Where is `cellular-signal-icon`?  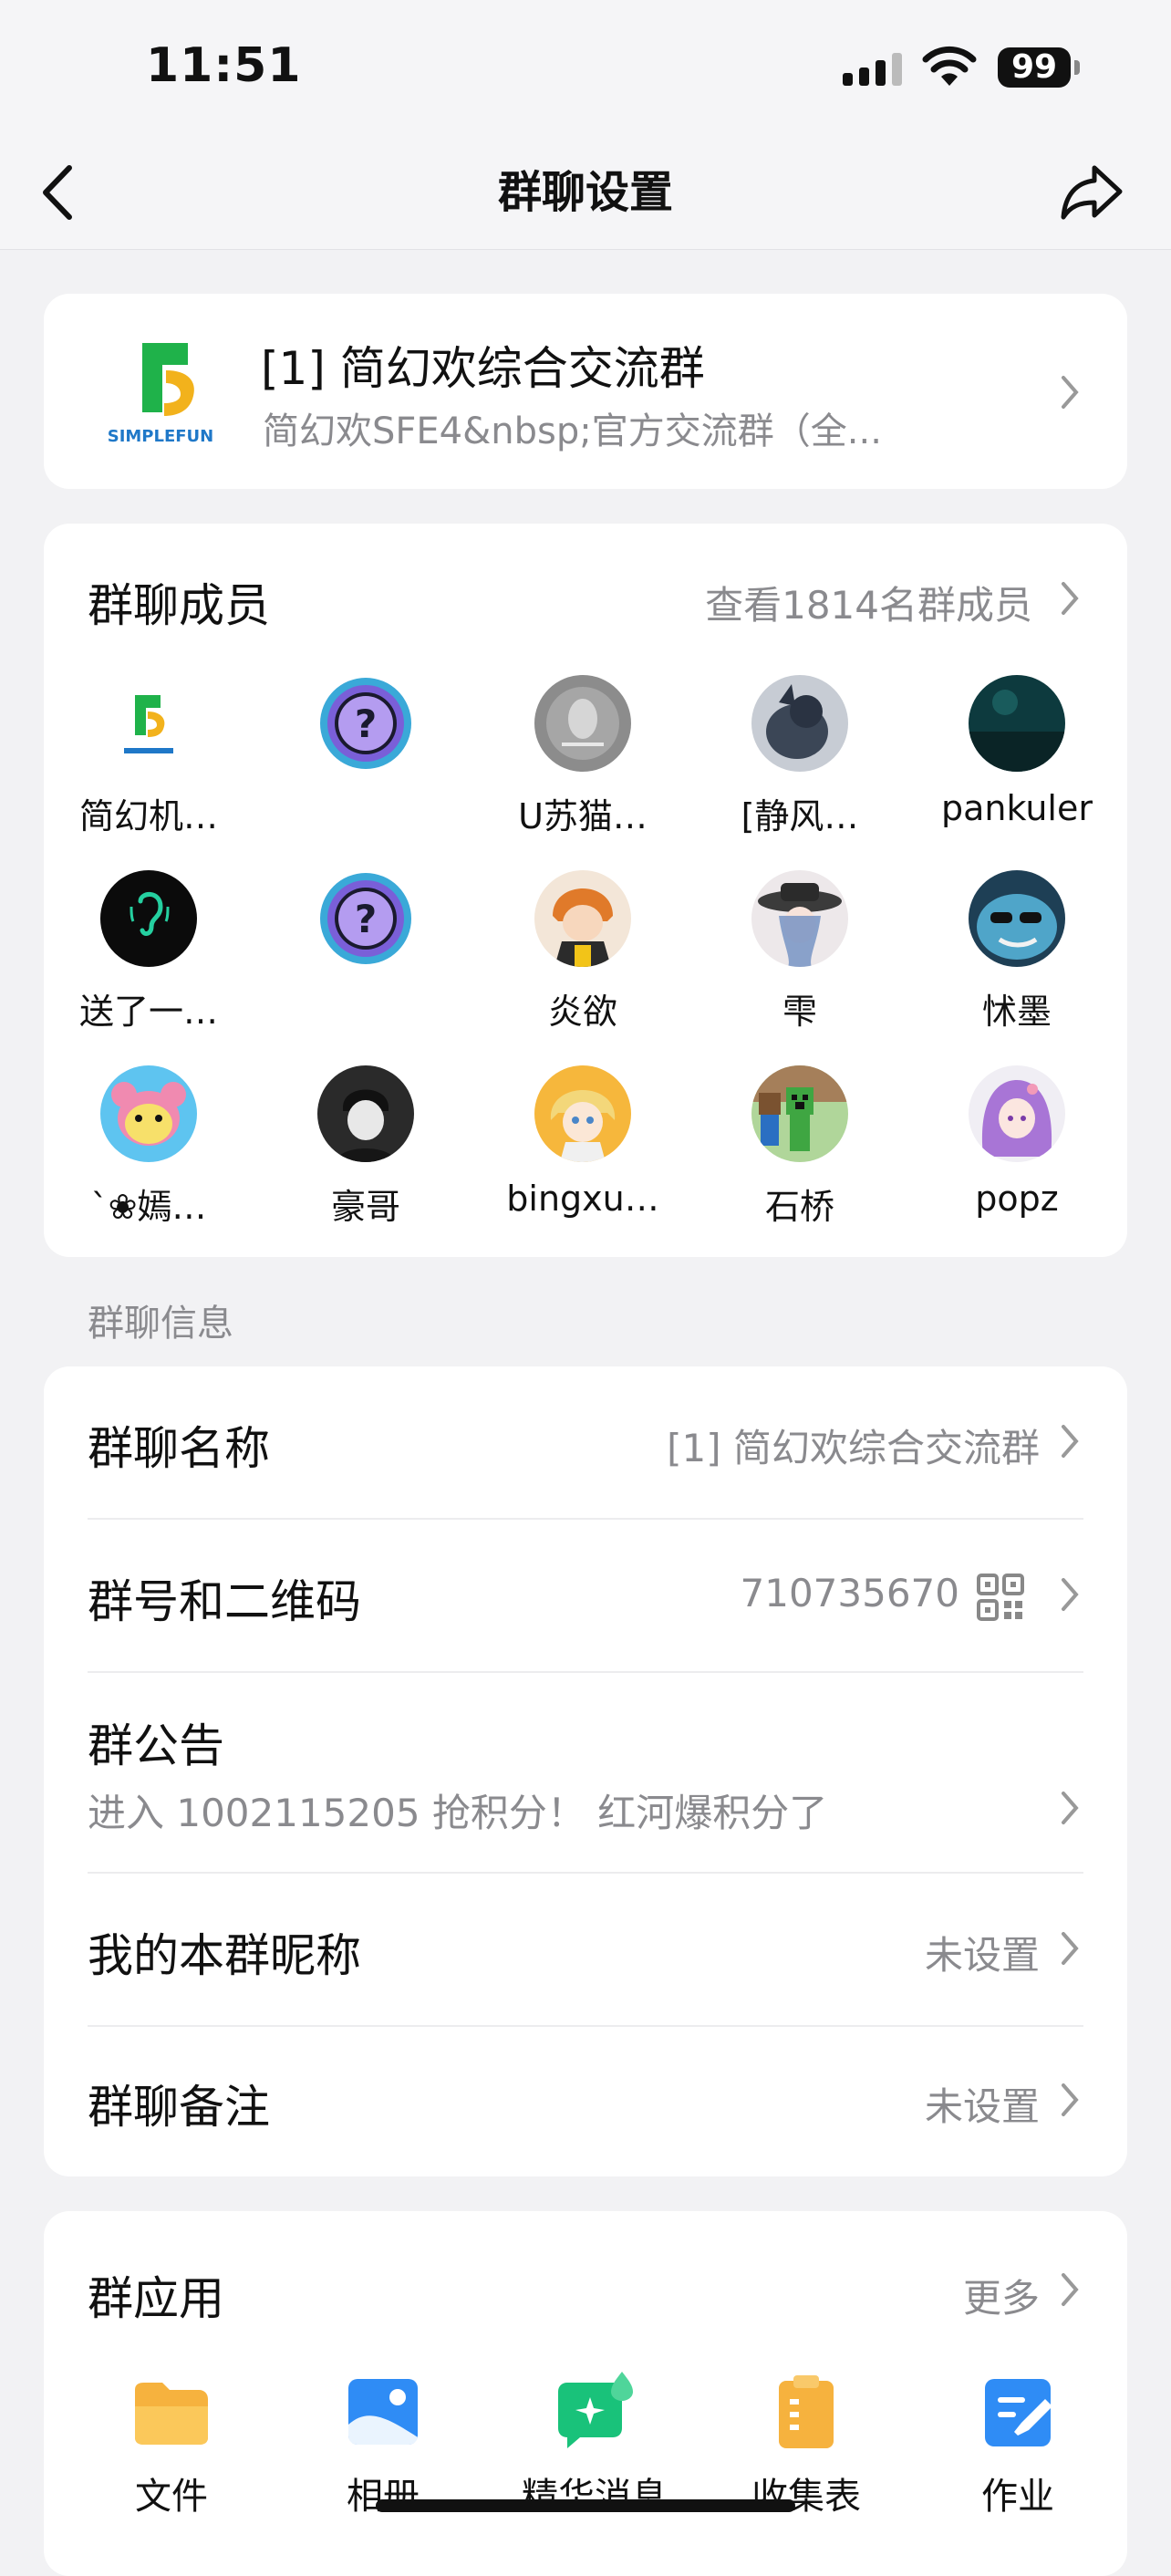 cellular-signal-icon is located at coordinates (873, 67).